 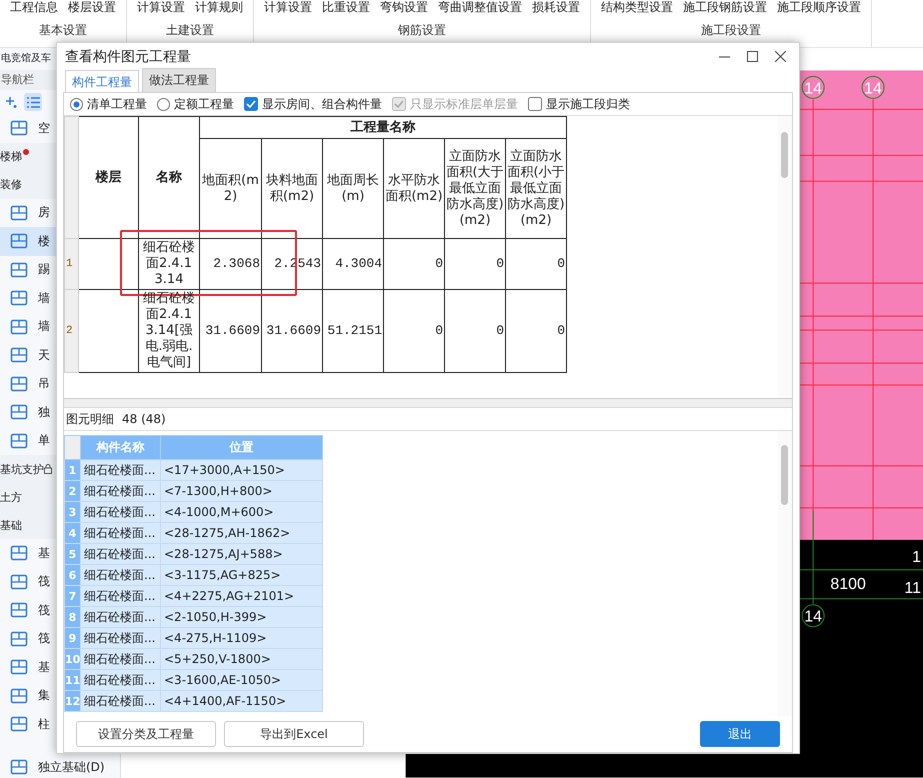 I want to click on ribbon-group-label: 施工段设置, so click(x=731, y=30).